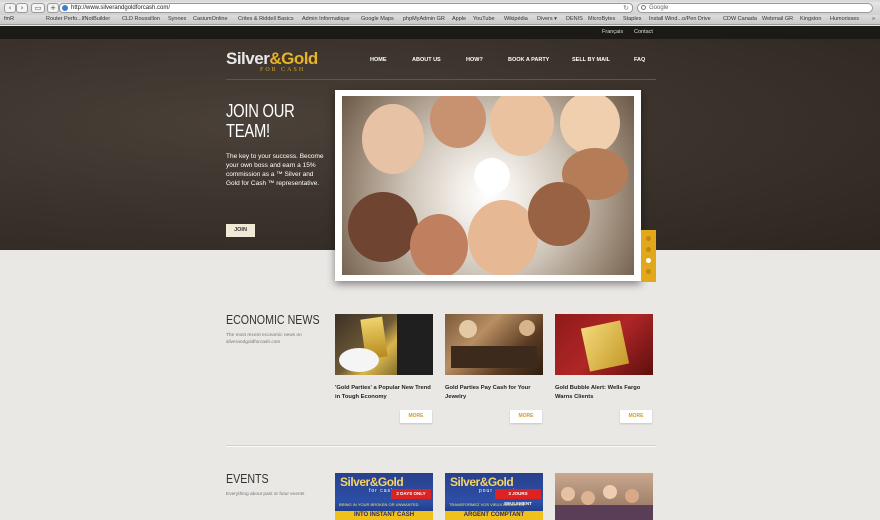 The height and width of the screenshot is (520, 880). What do you see at coordinates (516, 19) in the screenshot?
I see `bookmark-item: Wikipédia` at bounding box center [516, 19].